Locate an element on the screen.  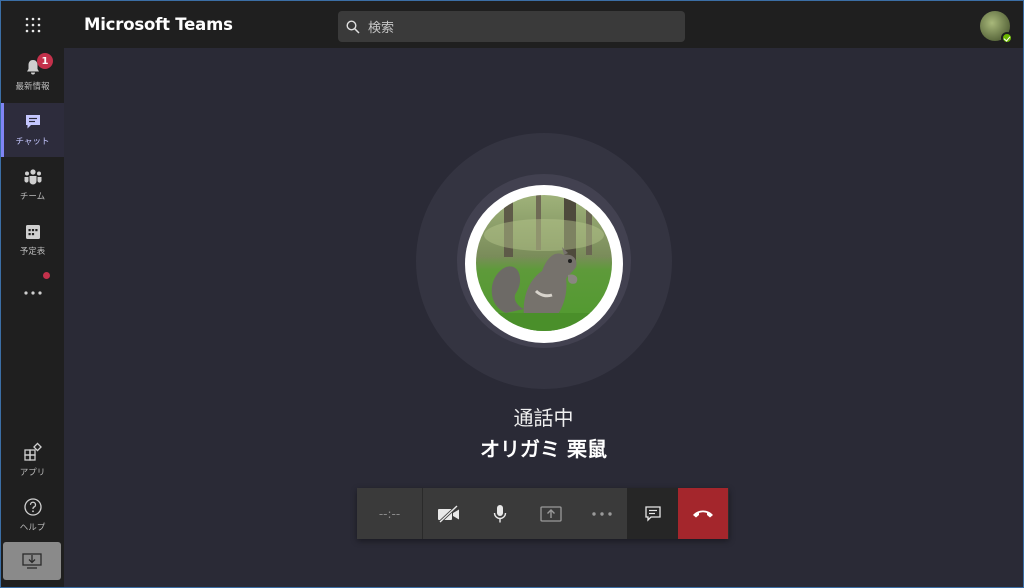
rail-item-label: 予定表 is located at coordinates (32, 252).